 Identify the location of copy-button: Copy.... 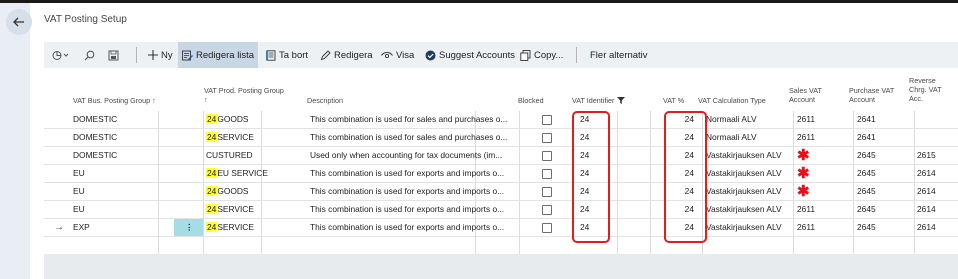
(541, 55).